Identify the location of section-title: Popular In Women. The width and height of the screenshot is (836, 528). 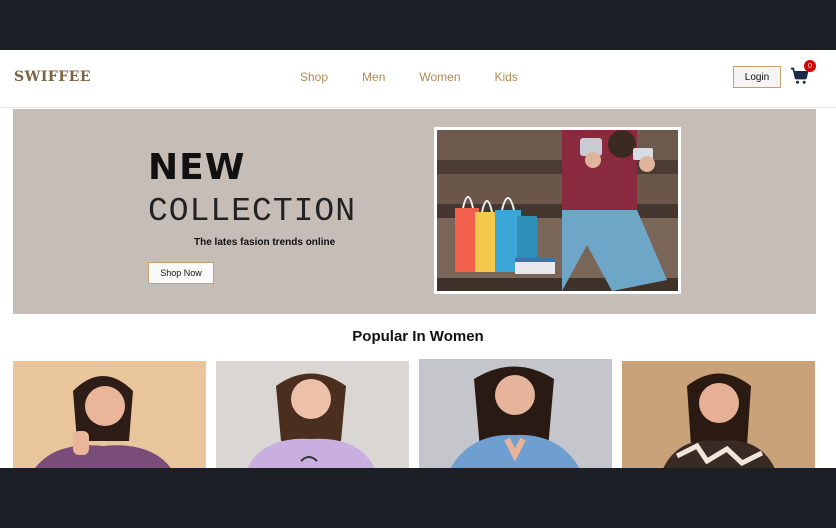
(418, 336).